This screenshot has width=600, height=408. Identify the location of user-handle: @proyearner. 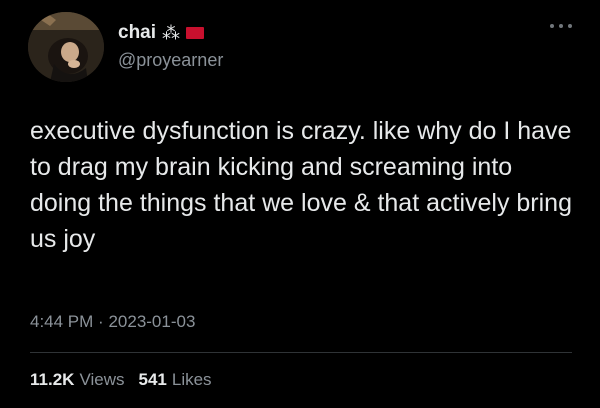
(170, 60).